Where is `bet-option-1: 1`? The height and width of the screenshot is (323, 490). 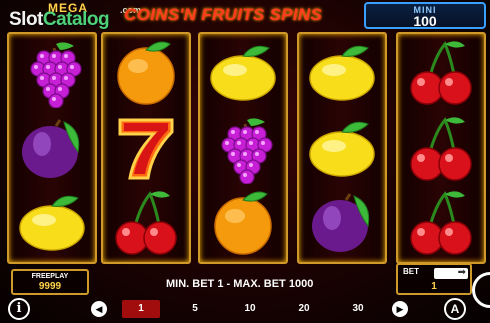
bet-option-1: 1 is located at coordinates (141, 309).